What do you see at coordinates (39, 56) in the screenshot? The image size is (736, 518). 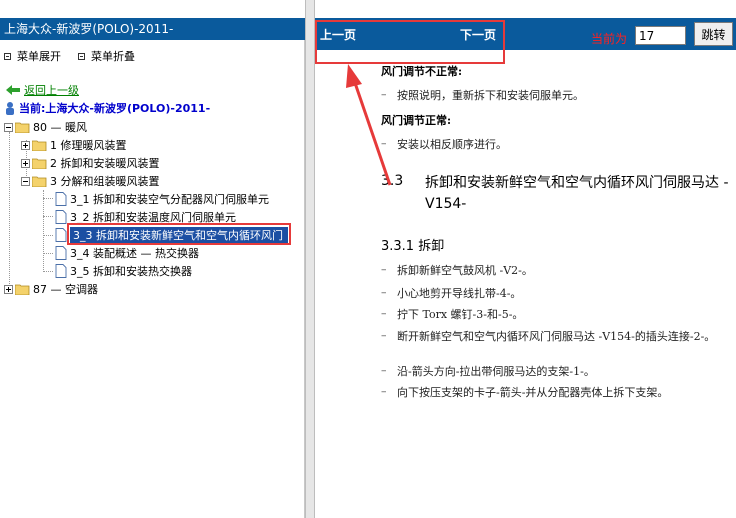 I see `menu-expand-label: 菜单展开` at bounding box center [39, 56].